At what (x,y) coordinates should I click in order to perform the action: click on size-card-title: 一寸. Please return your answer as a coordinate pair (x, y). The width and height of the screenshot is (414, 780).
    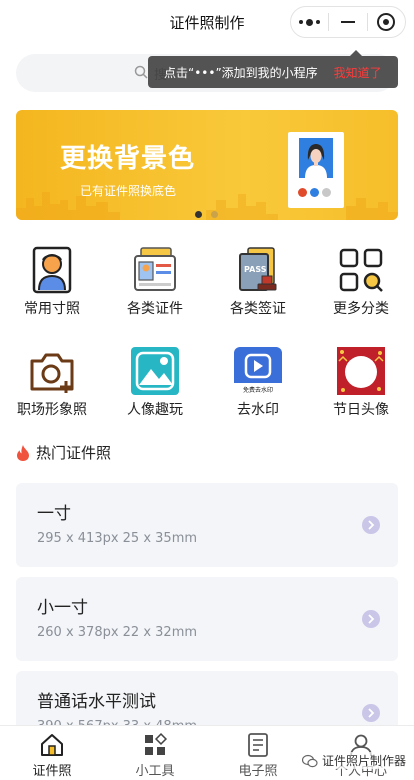
    Looking at the image, I should click on (54, 514).